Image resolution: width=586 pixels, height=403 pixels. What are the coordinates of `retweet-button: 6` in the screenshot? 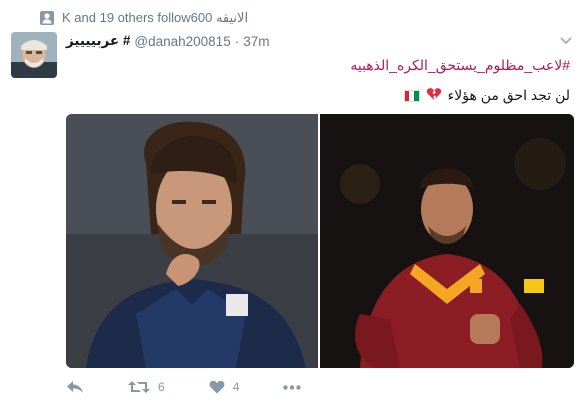 It's located at (146, 387).